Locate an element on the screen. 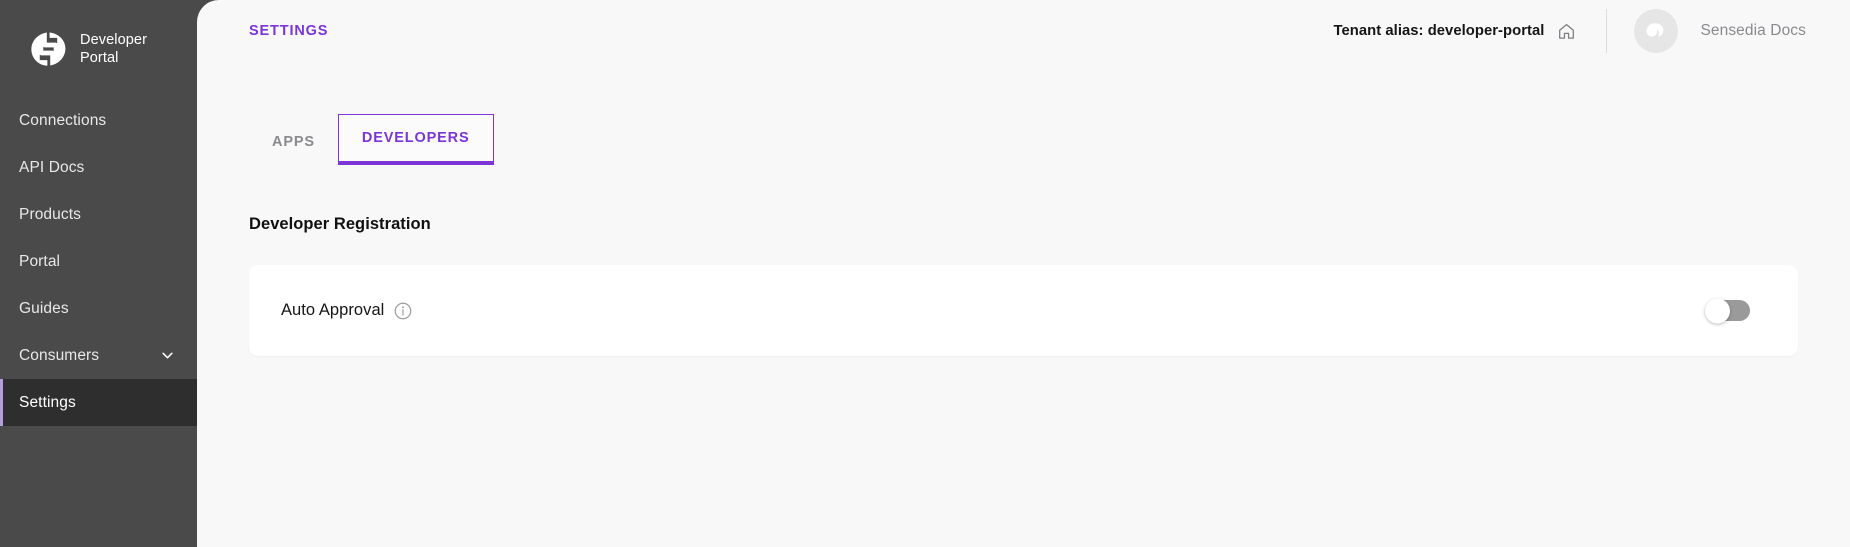 The image size is (1850, 547). tenant-group: Tenant alias: developer-portal is located at coordinates (1455, 31).